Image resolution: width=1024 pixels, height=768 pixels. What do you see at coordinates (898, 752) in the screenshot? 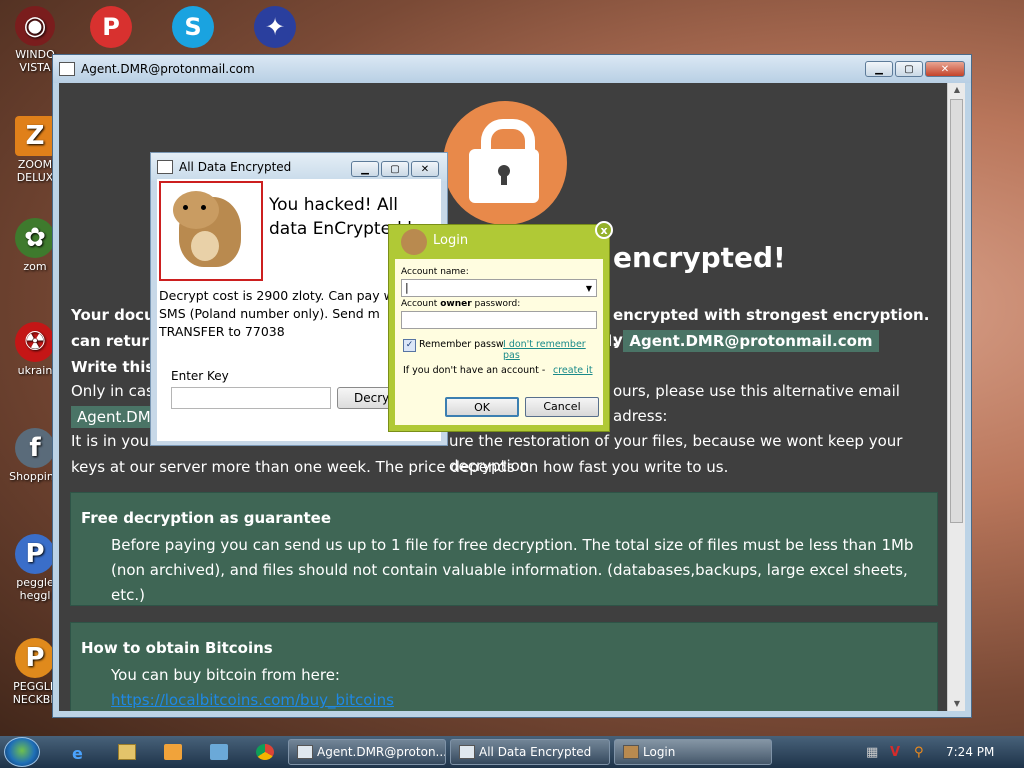
I see `tray-v-icon: V` at bounding box center [898, 752].